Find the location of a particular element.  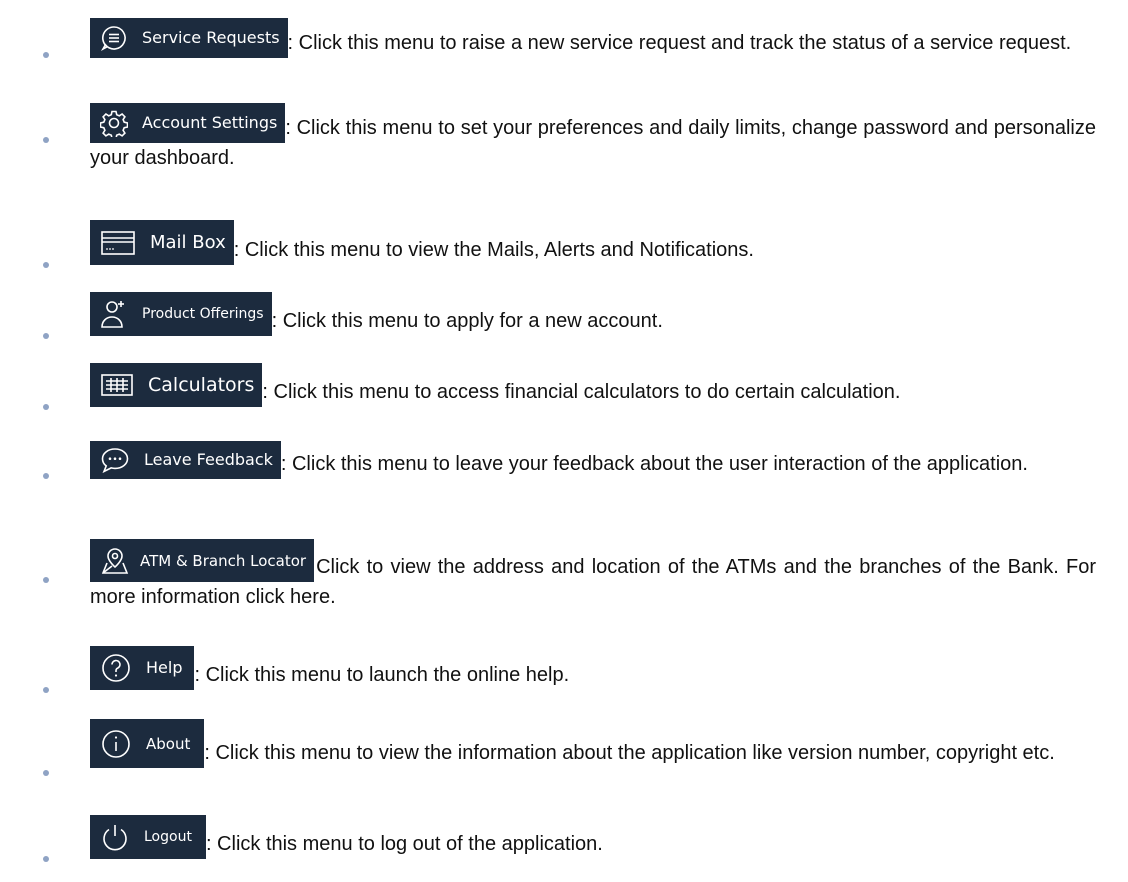

product-offerings-button: Product Offerings is located at coordinates (181, 314).